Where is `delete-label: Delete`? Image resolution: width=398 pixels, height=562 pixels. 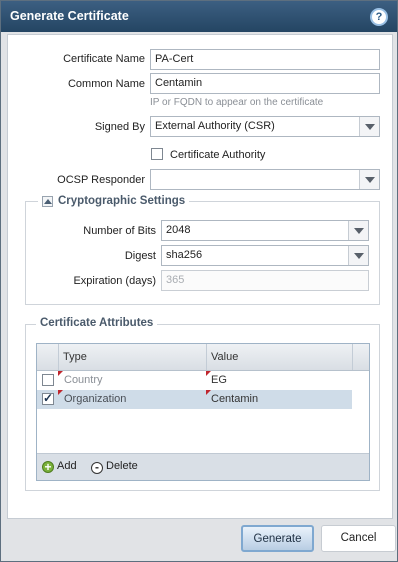
delete-label: Delete is located at coordinates (122, 466).